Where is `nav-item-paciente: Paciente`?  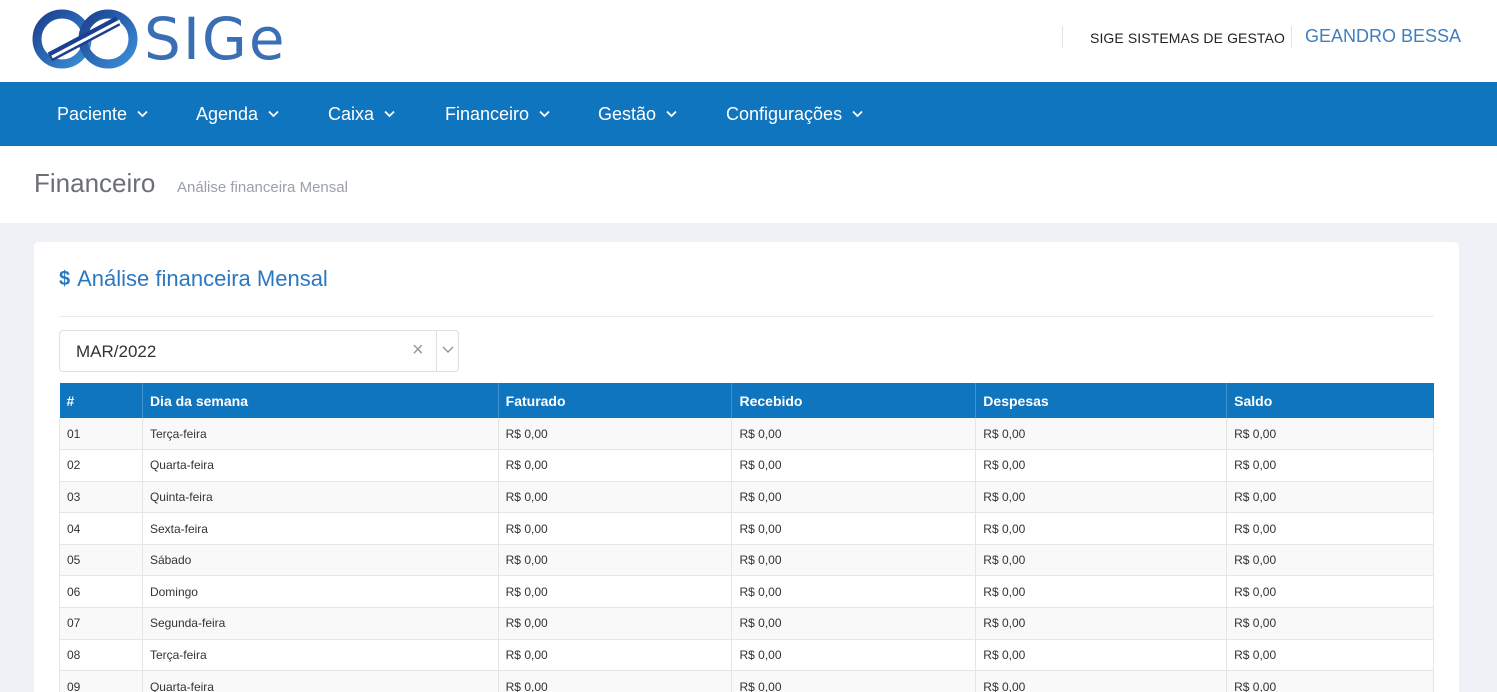 nav-item-paciente: Paciente is located at coordinates (102, 114).